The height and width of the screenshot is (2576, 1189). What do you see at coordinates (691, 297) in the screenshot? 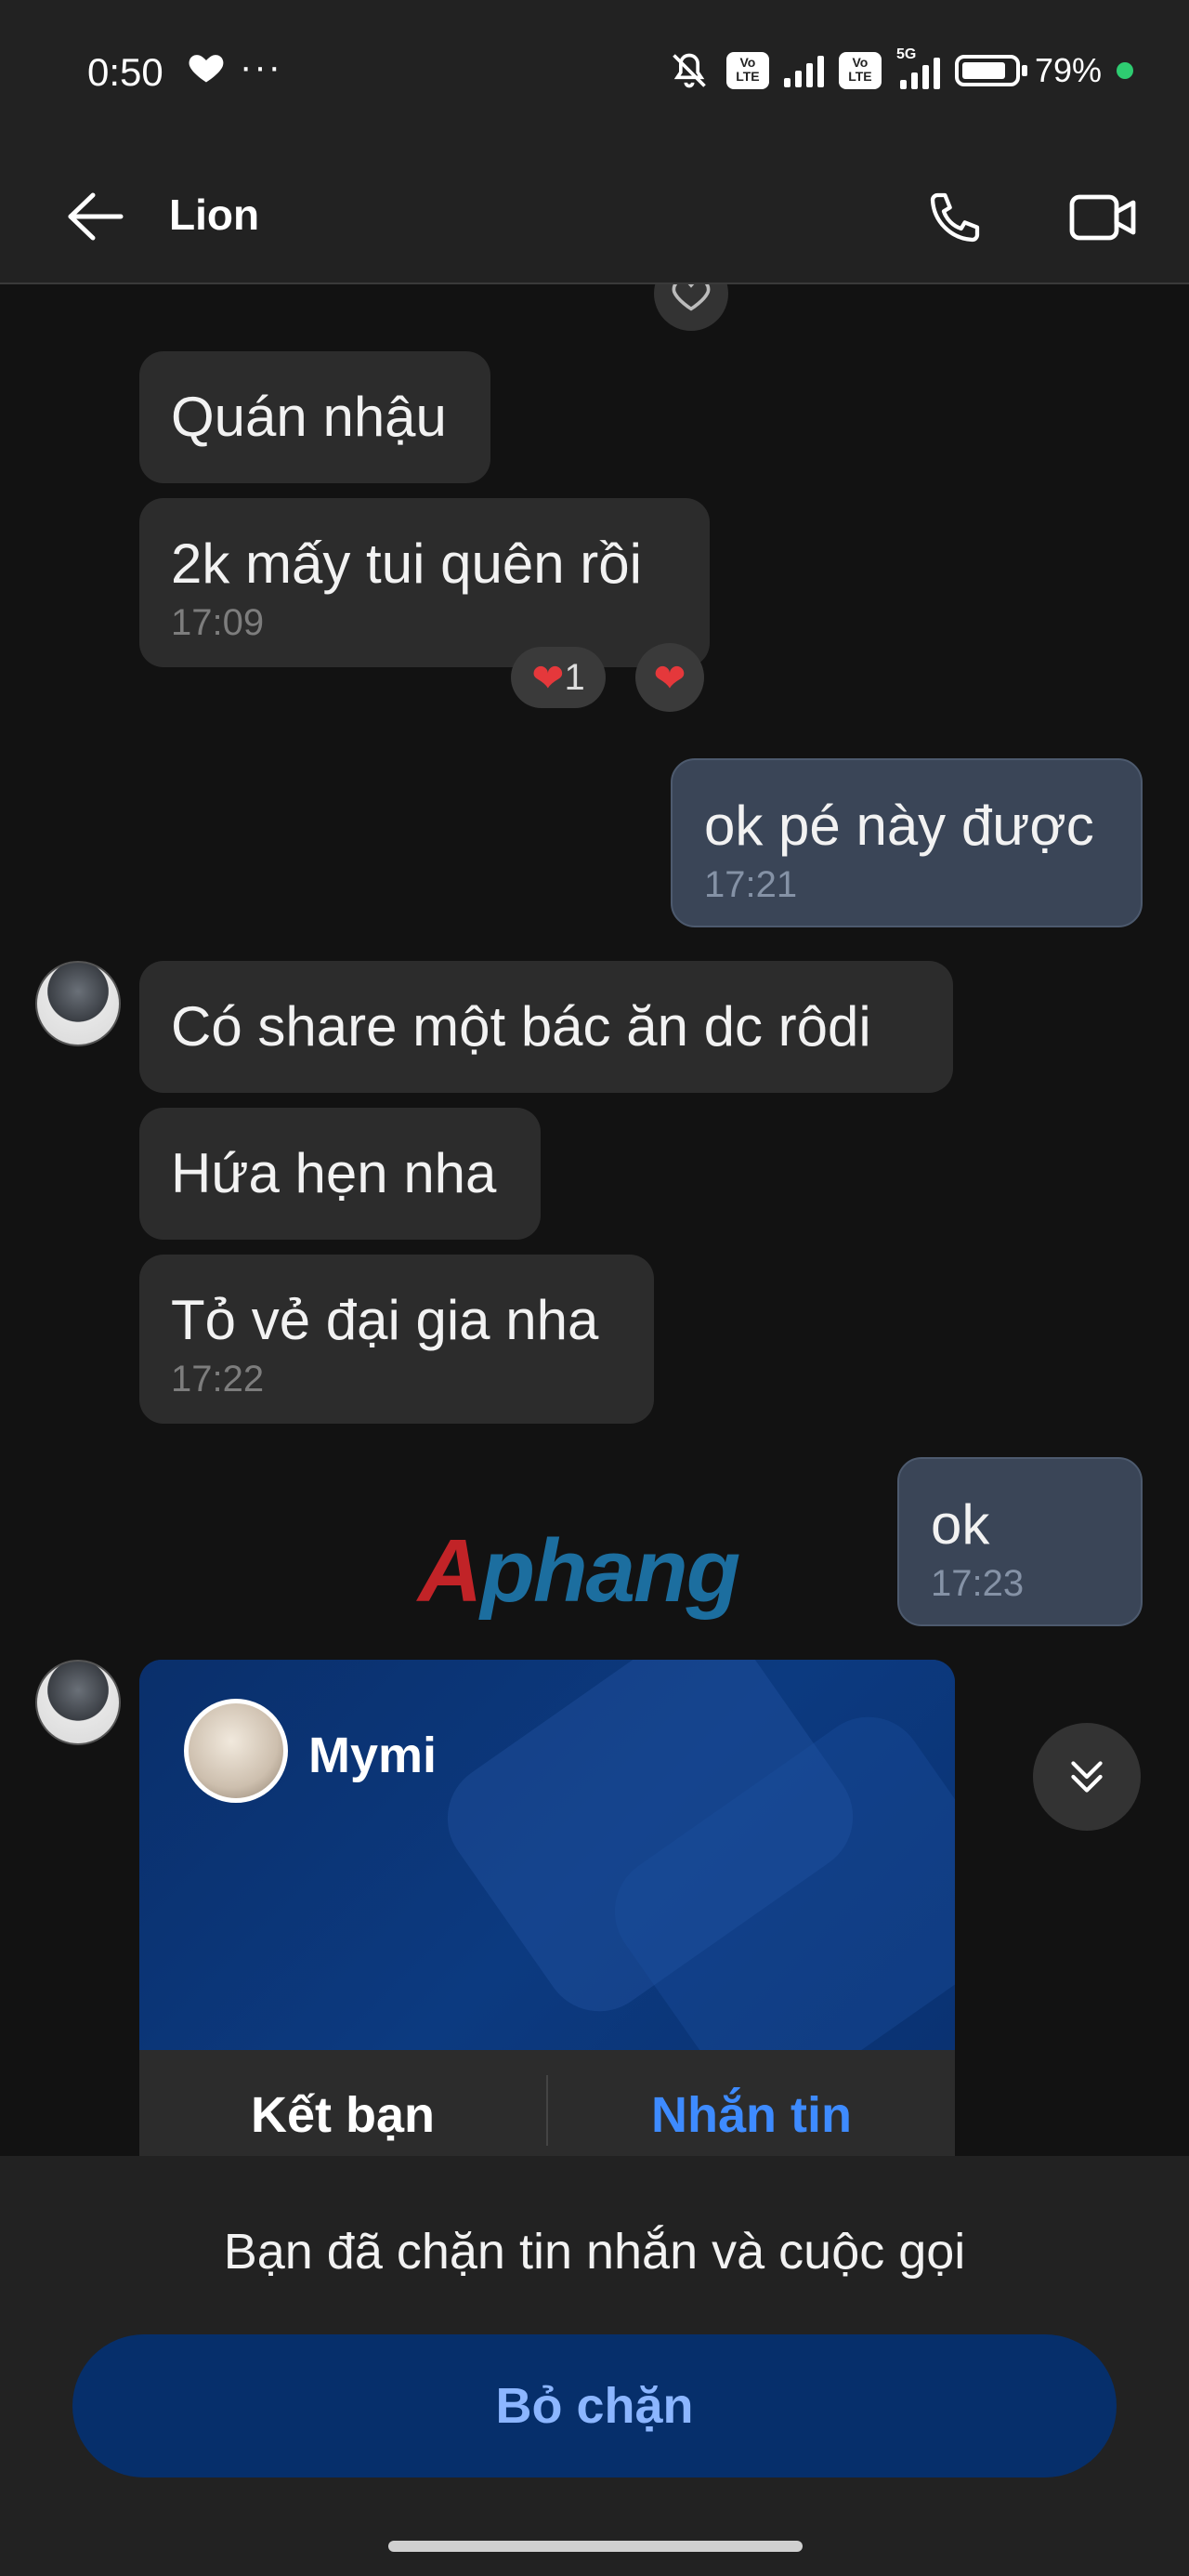
I see `heart-outline-icon` at bounding box center [691, 297].